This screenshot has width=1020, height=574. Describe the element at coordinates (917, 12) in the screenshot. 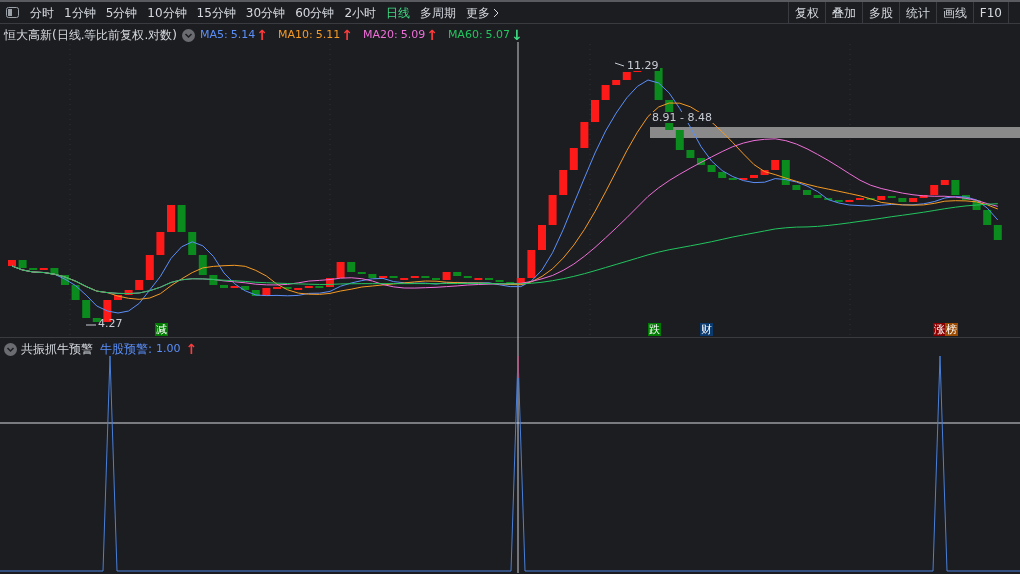

I see `toolbar-button: 统计` at that location.